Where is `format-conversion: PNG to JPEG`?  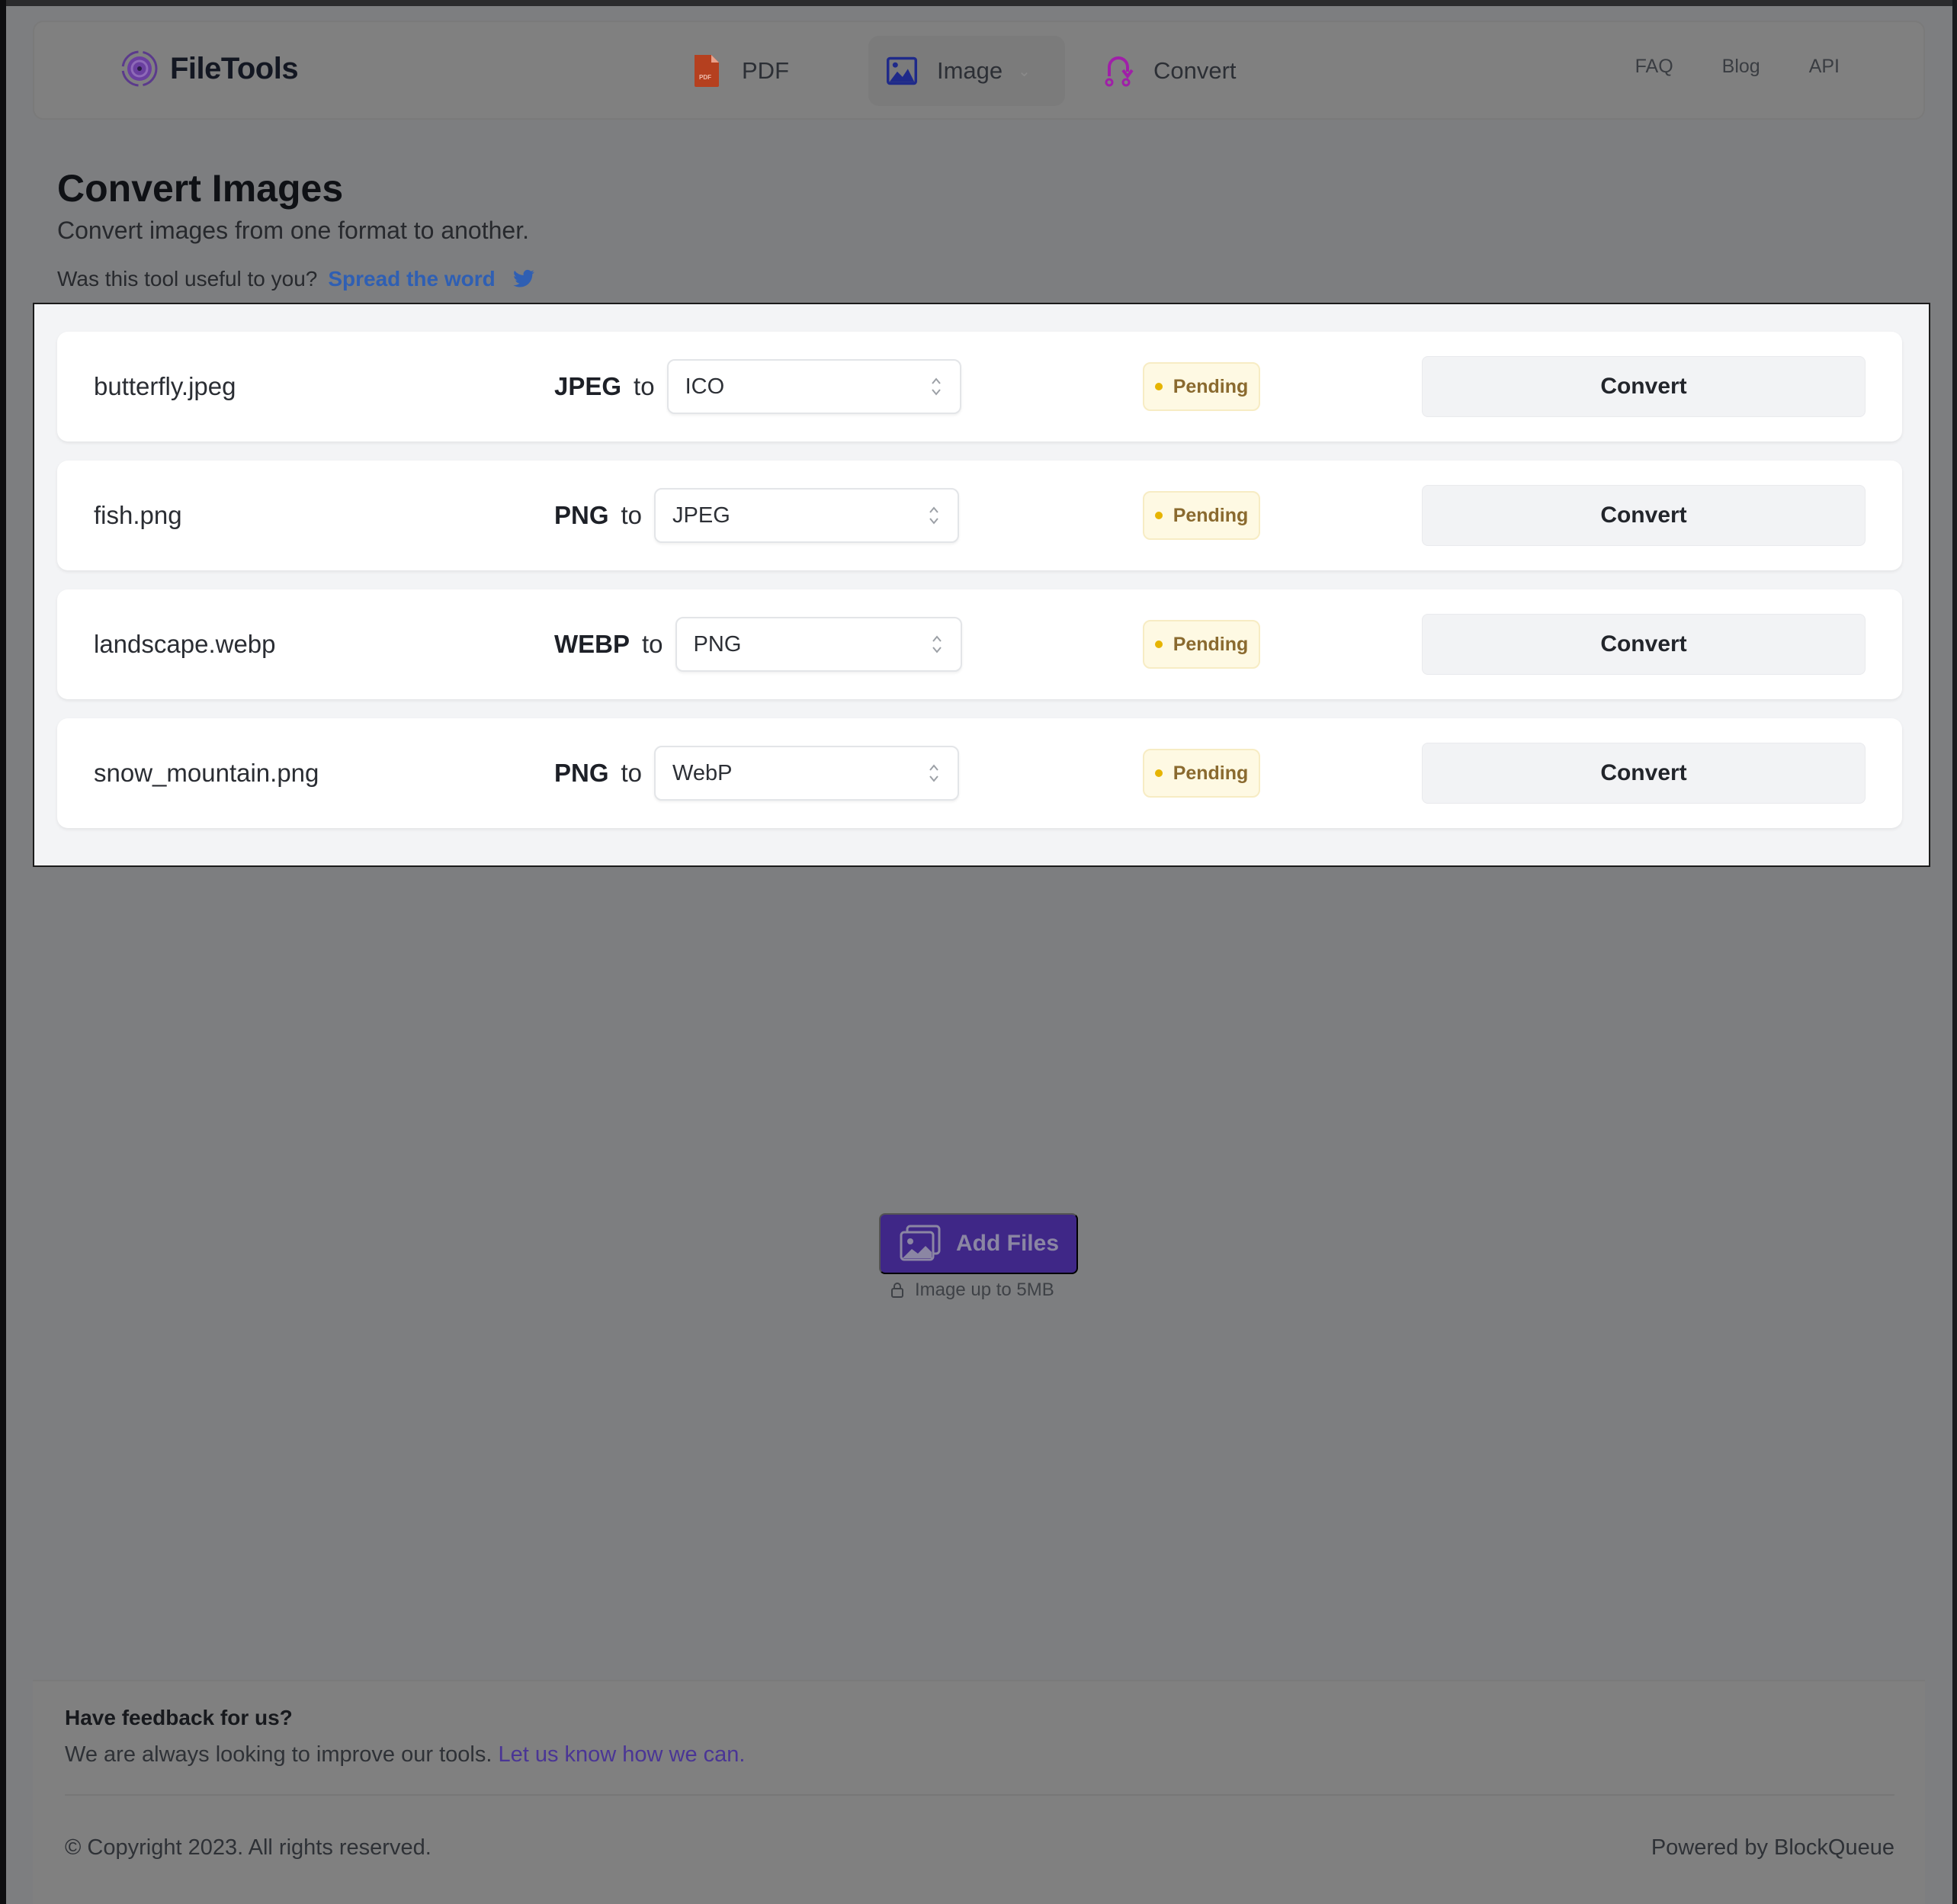
format-conversion: PNG to JPEG is located at coordinates (757, 515).